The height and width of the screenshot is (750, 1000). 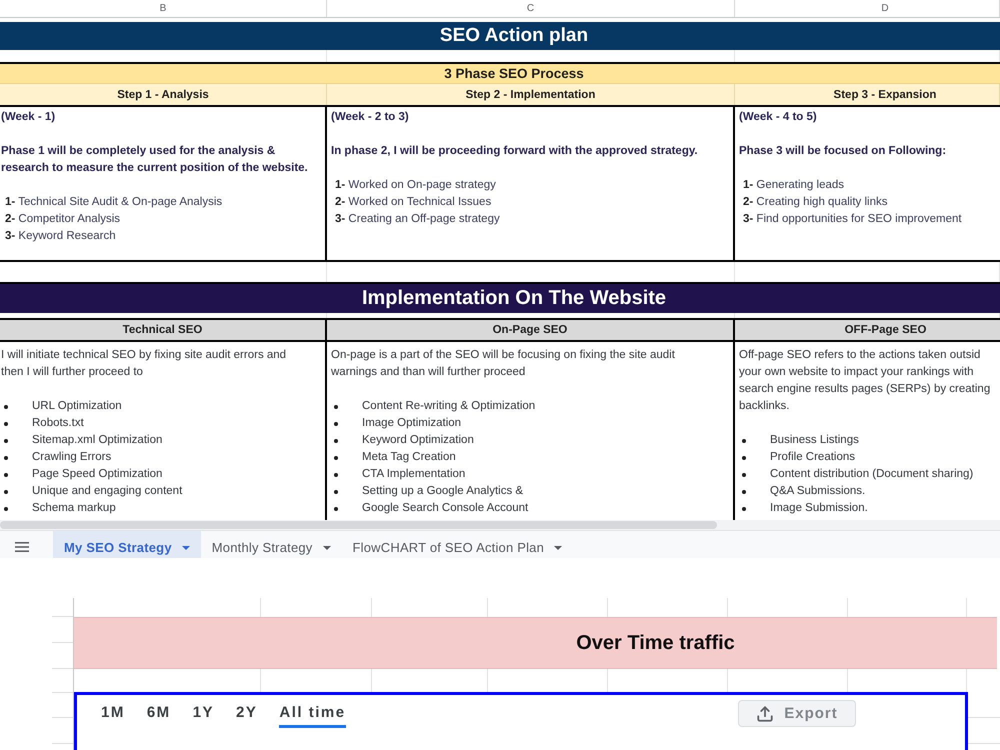 What do you see at coordinates (842, 151) in the screenshot?
I see `phase-description: Phase 3 will be focused on Following:` at bounding box center [842, 151].